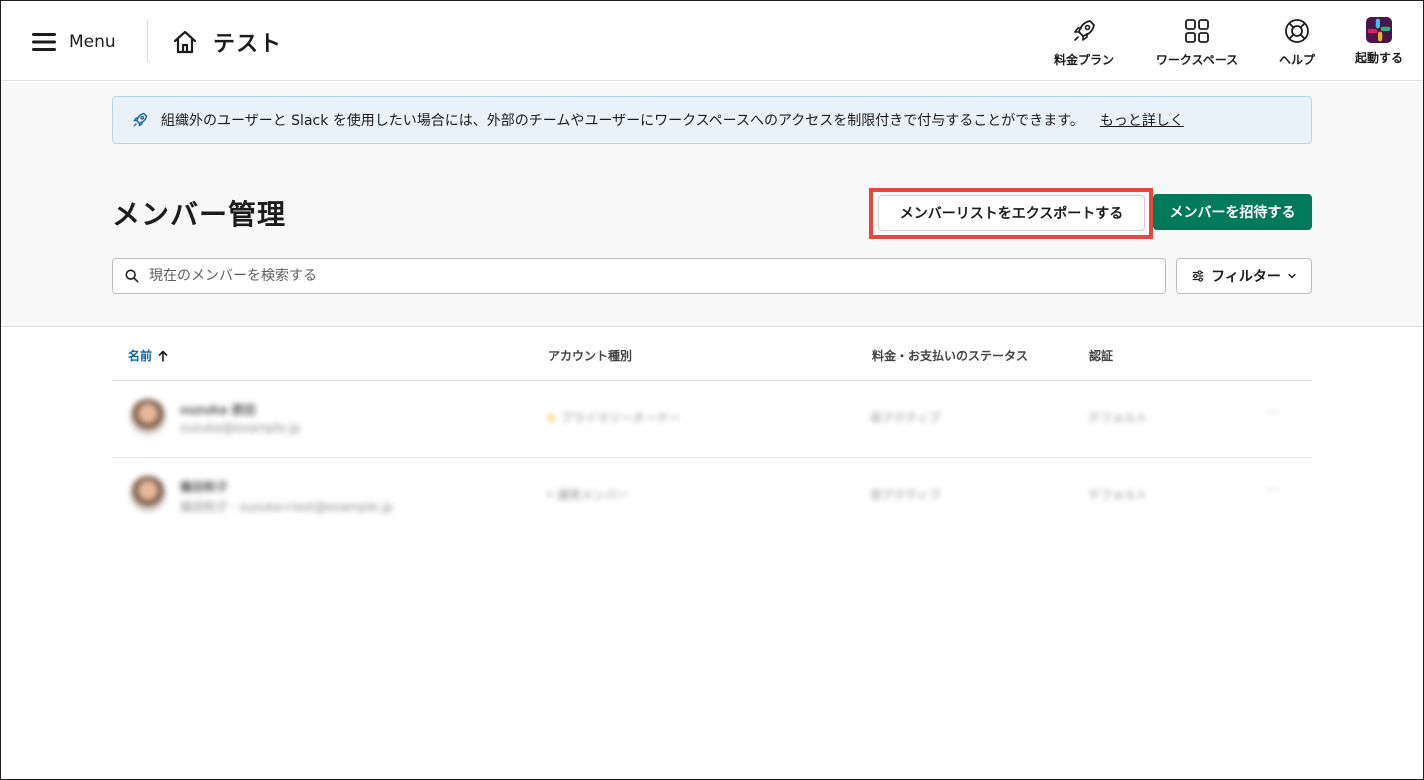  I want to click on grid-icon, so click(1197, 31).